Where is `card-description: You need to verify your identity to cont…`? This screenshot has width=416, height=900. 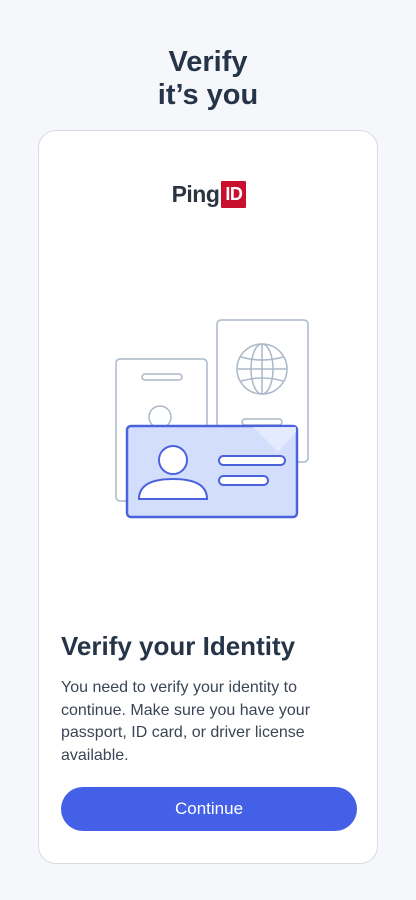 card-description: You need to verify your identity to cont… is located at coordinates (186, 721).